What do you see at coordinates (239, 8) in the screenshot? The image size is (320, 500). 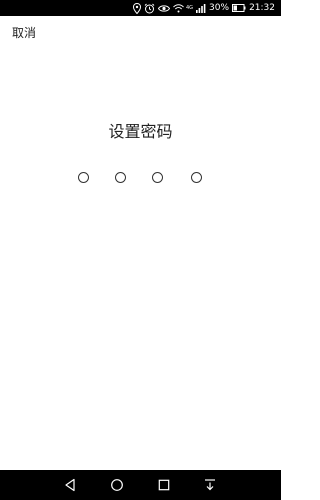 I see `battery-icon` at bounding box center [239, 8].